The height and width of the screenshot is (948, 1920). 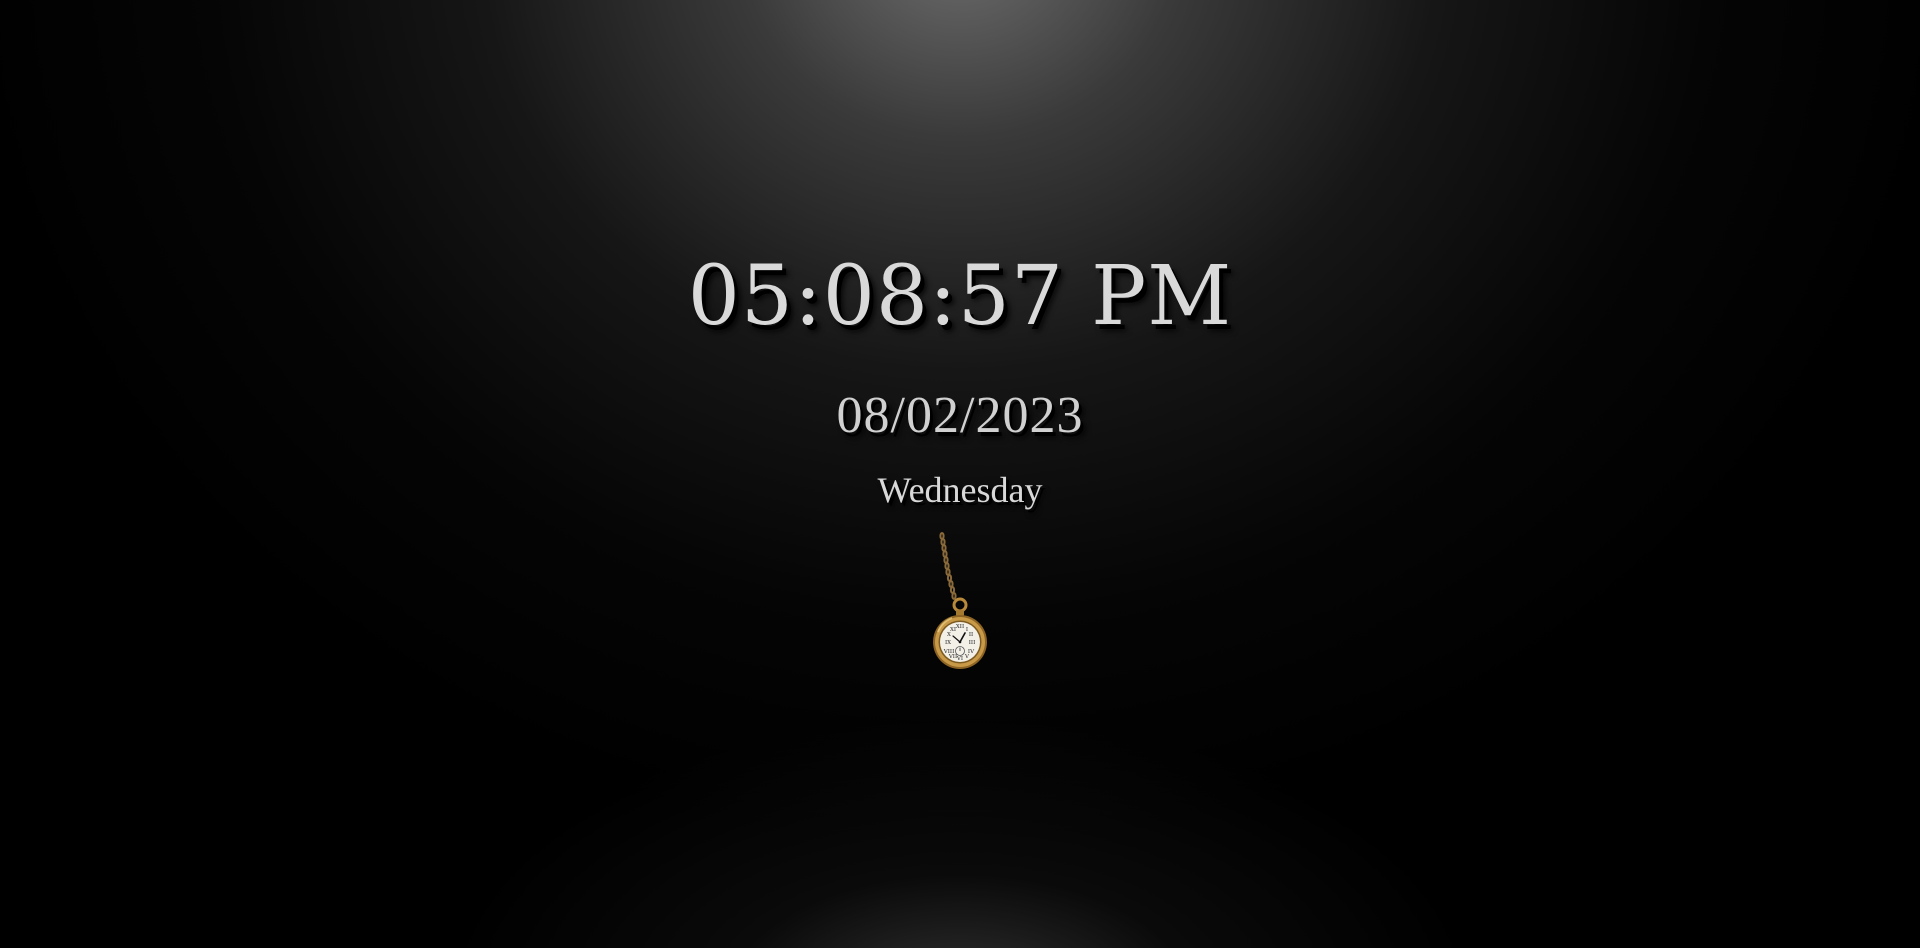 What do you see at coordinates (960, 627) in the screenshot?
I see `svg-text: XII` at bounding box center [960, 627].